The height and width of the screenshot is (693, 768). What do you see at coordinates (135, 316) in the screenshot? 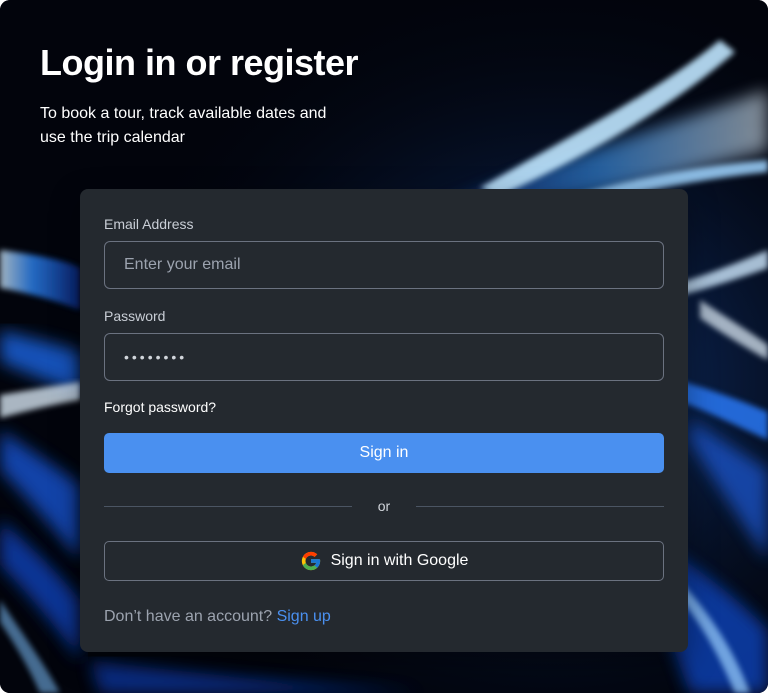
I see `password-label: Password` at bounding box center [135, 316].